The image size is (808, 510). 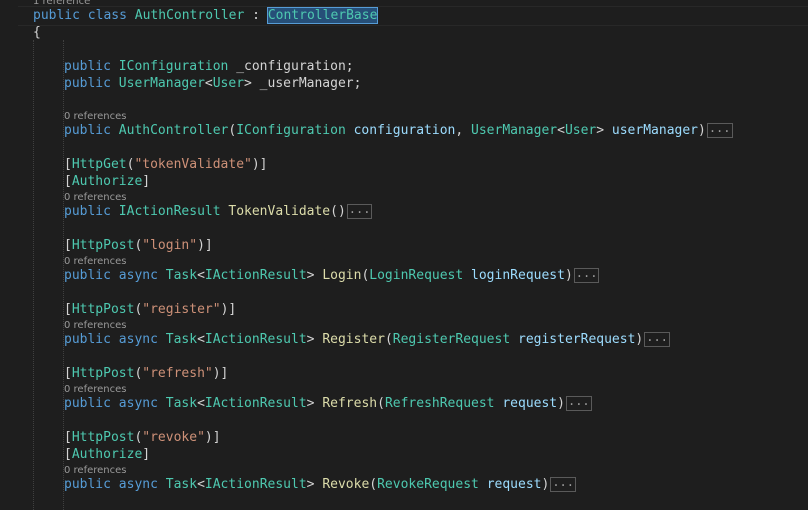 What do you see at coordinates (190, 15) in the screenshot?
I see `class-name: AuthController` at bounding box center [190, 15].